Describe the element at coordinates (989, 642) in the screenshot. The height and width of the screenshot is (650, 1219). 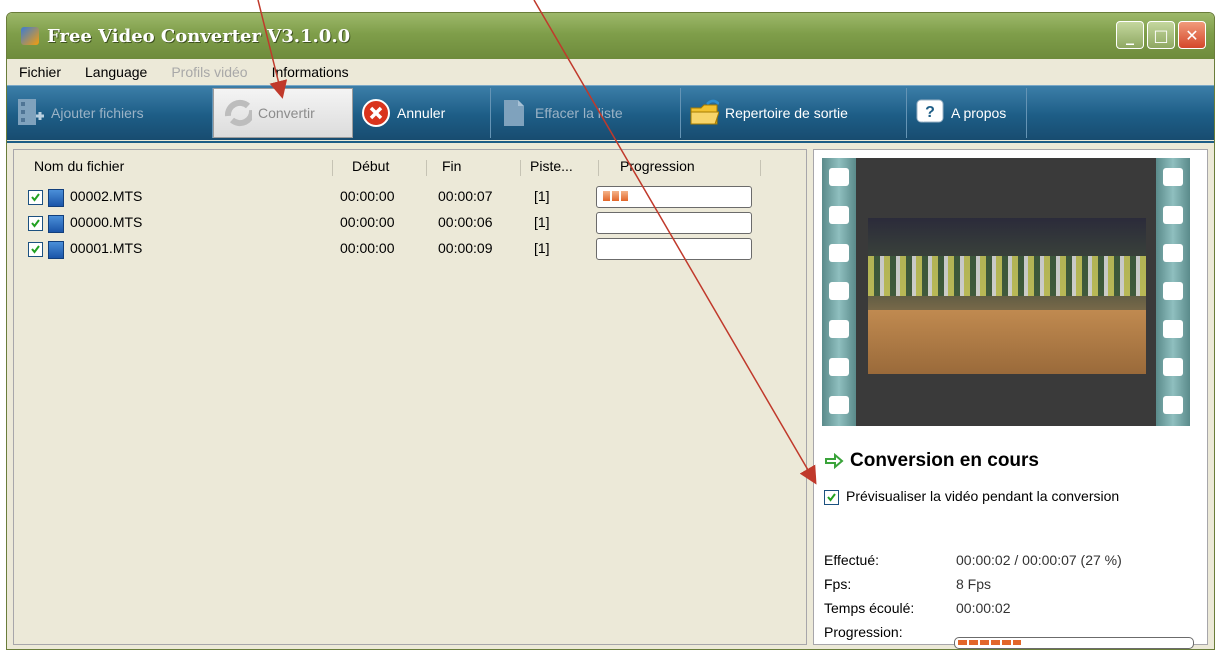
I see `overall-progress-fill` at that location.